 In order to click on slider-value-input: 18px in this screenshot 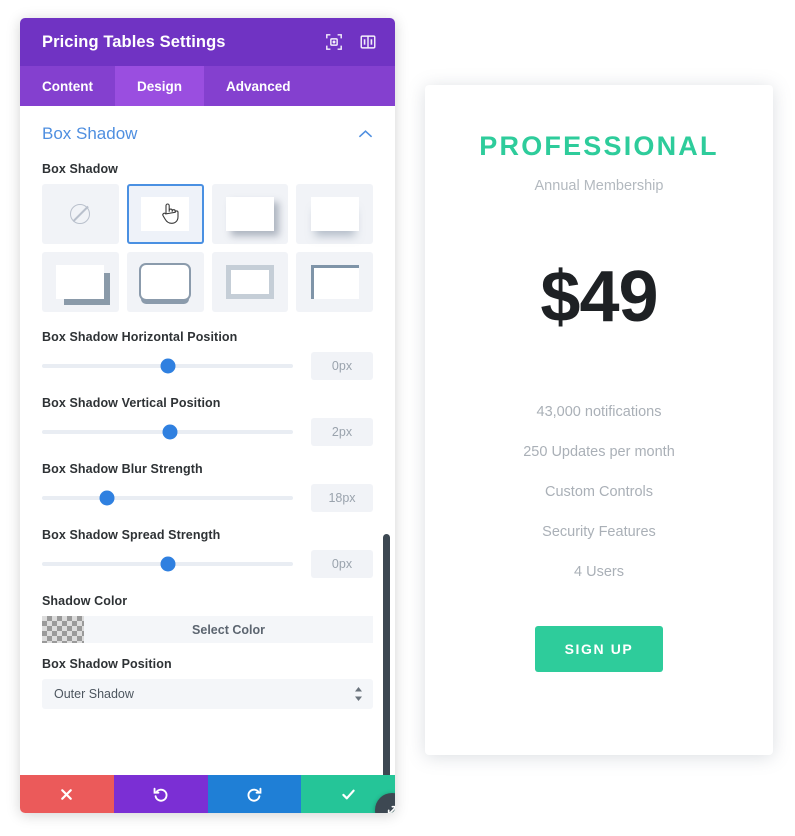, I will do `click(342, 498)`.